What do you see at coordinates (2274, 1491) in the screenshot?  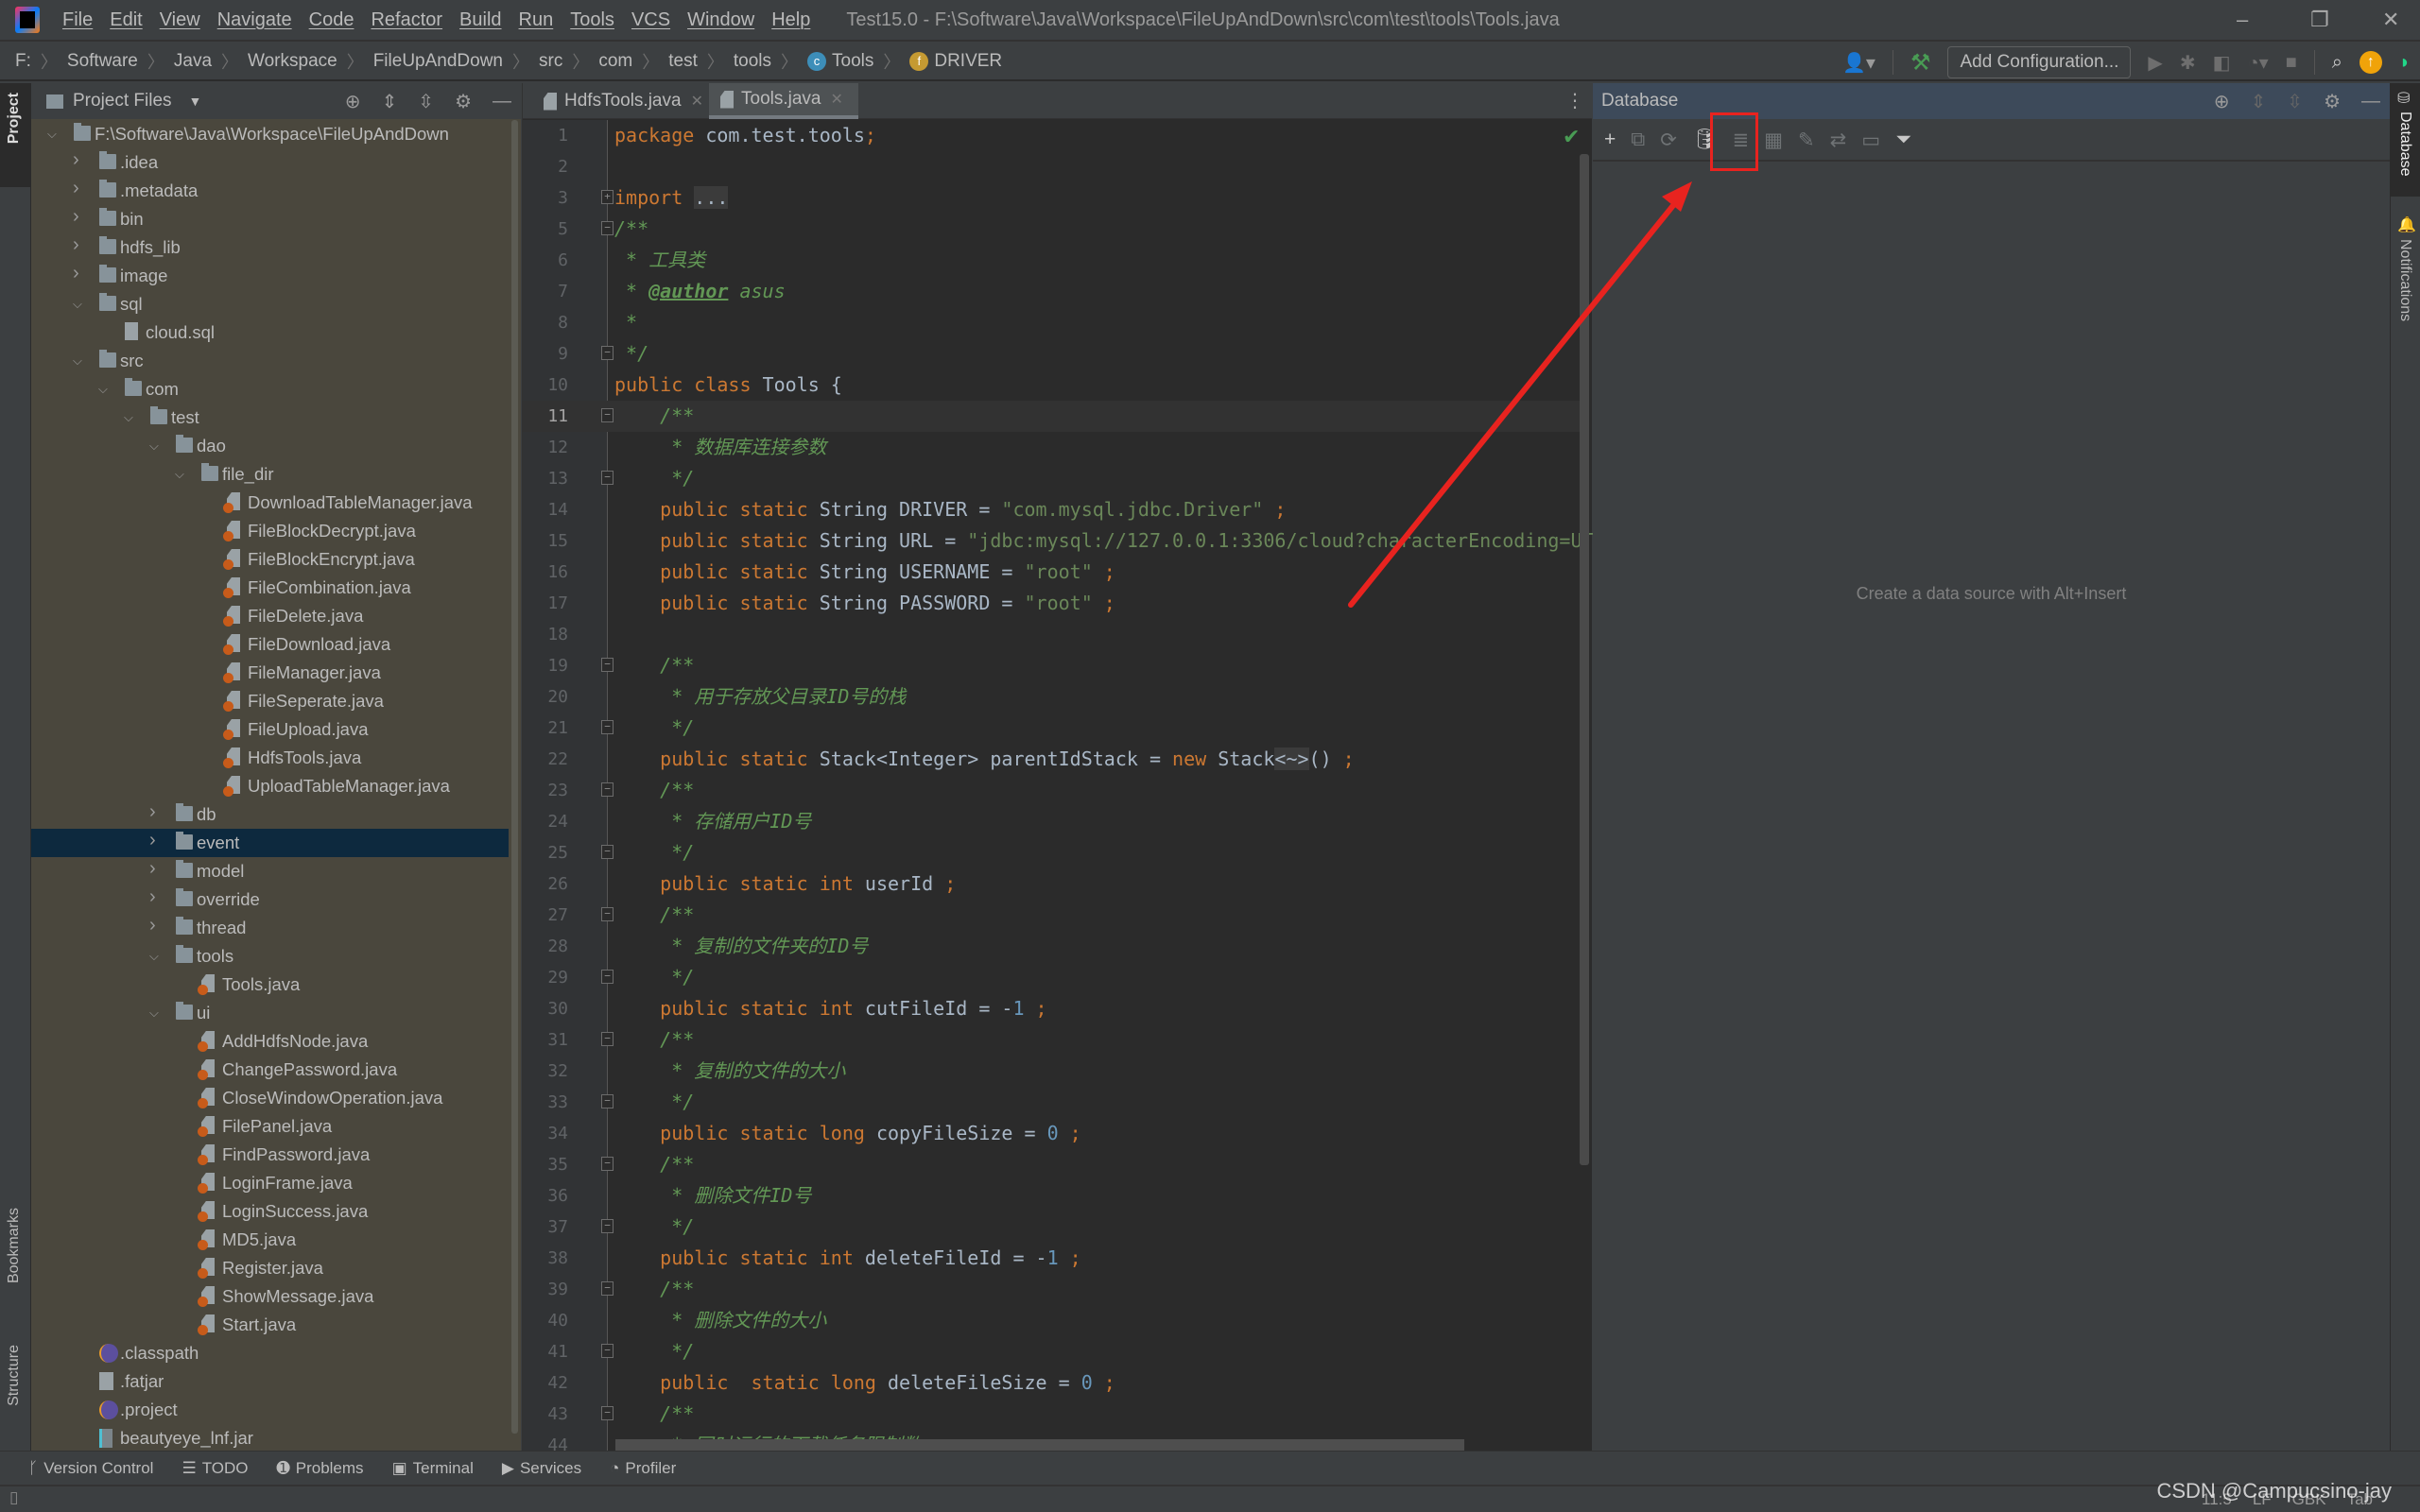 I see `watermark: CSDN @Campucsino-jay` at bounding box center [2274, 1491].